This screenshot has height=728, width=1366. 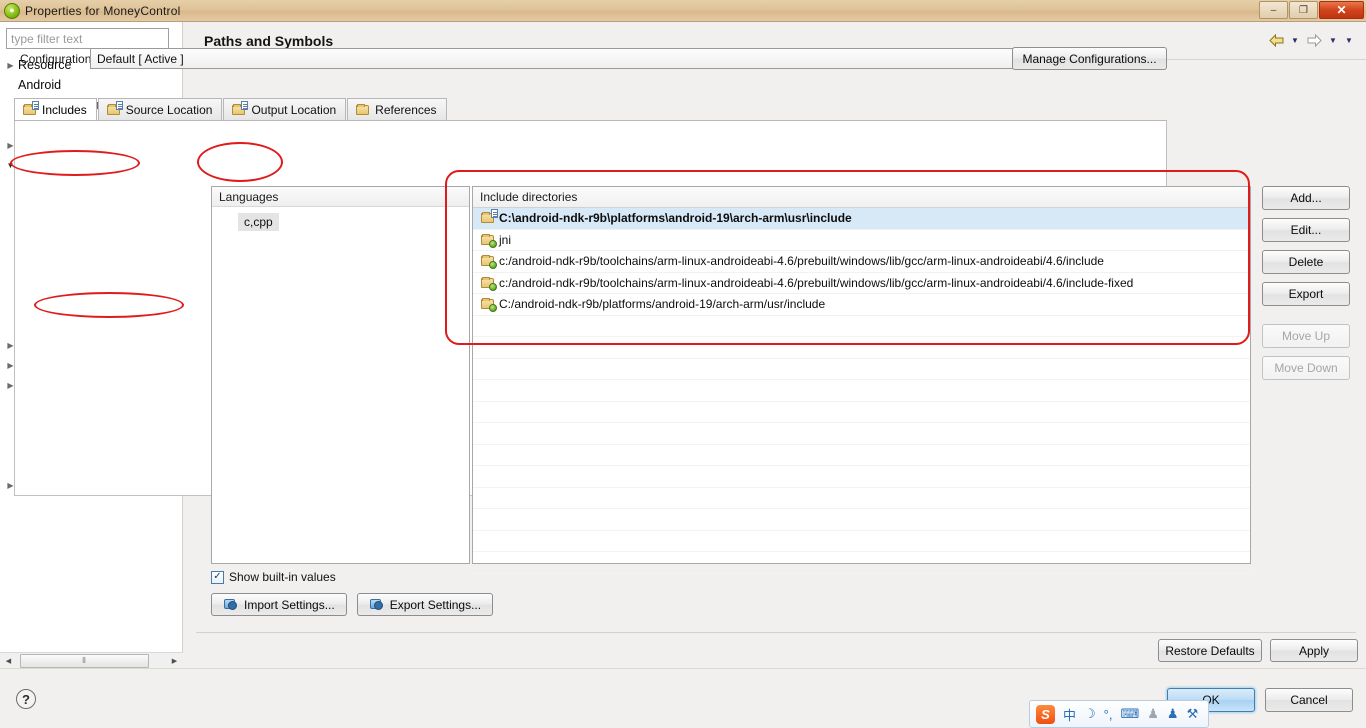 What do you see at coordinates (103, 10) in the screenshot?
I see `window-title: Properties for MoneyControl` at bounding box center [103, 10].